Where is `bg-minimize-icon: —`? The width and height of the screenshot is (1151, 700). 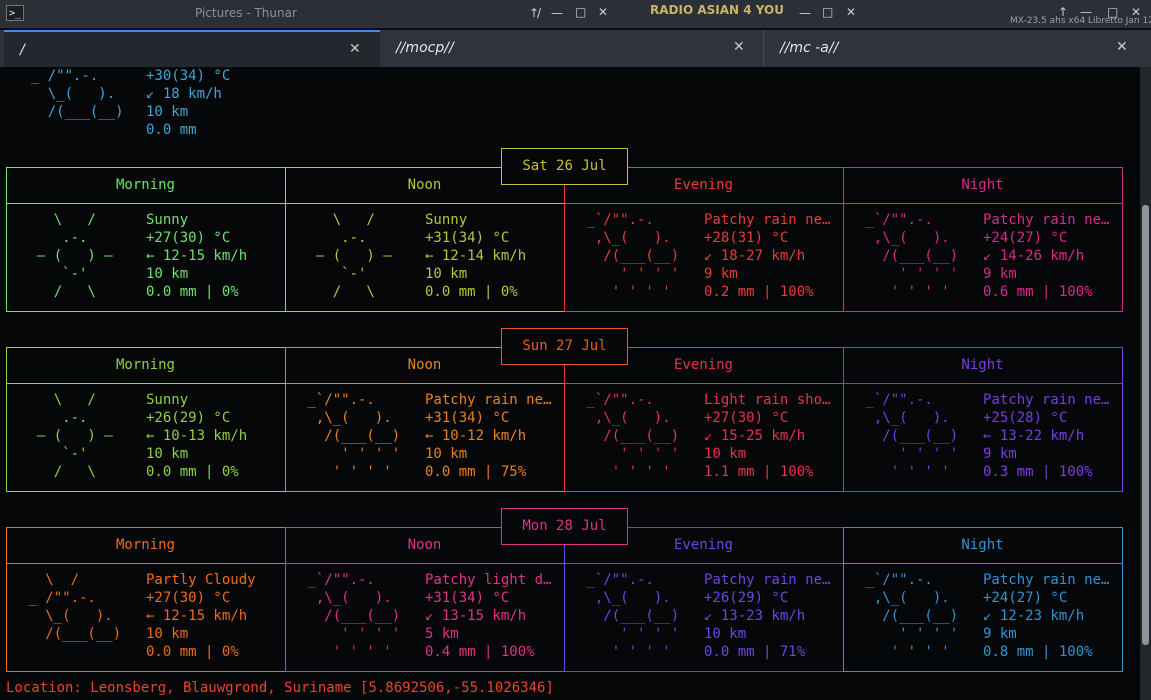 bg-minimize-icon: — is located at coordinates (805, 13).